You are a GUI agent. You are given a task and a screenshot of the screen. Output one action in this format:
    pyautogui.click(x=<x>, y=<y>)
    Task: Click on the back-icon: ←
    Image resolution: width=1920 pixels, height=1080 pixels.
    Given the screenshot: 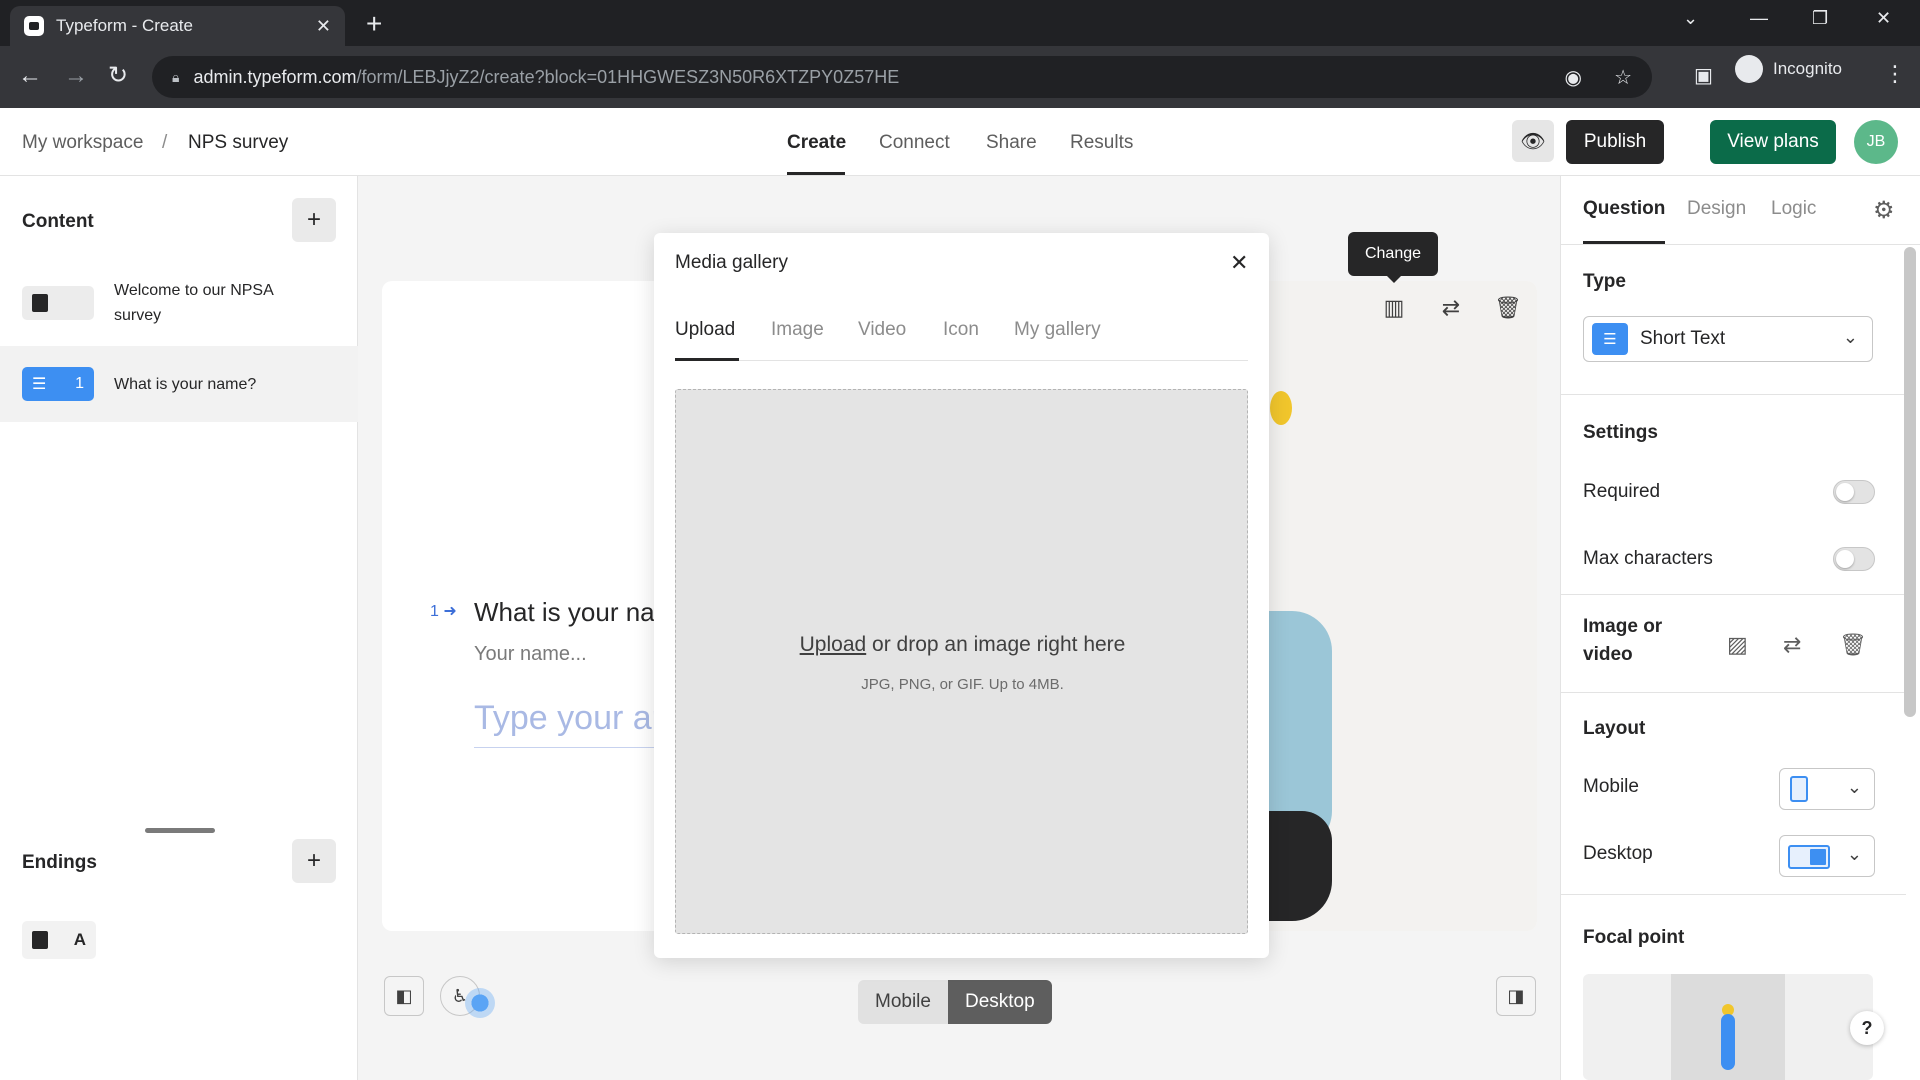 What is the action you would take?
    pyautogui.click(x=30, y=76)
    